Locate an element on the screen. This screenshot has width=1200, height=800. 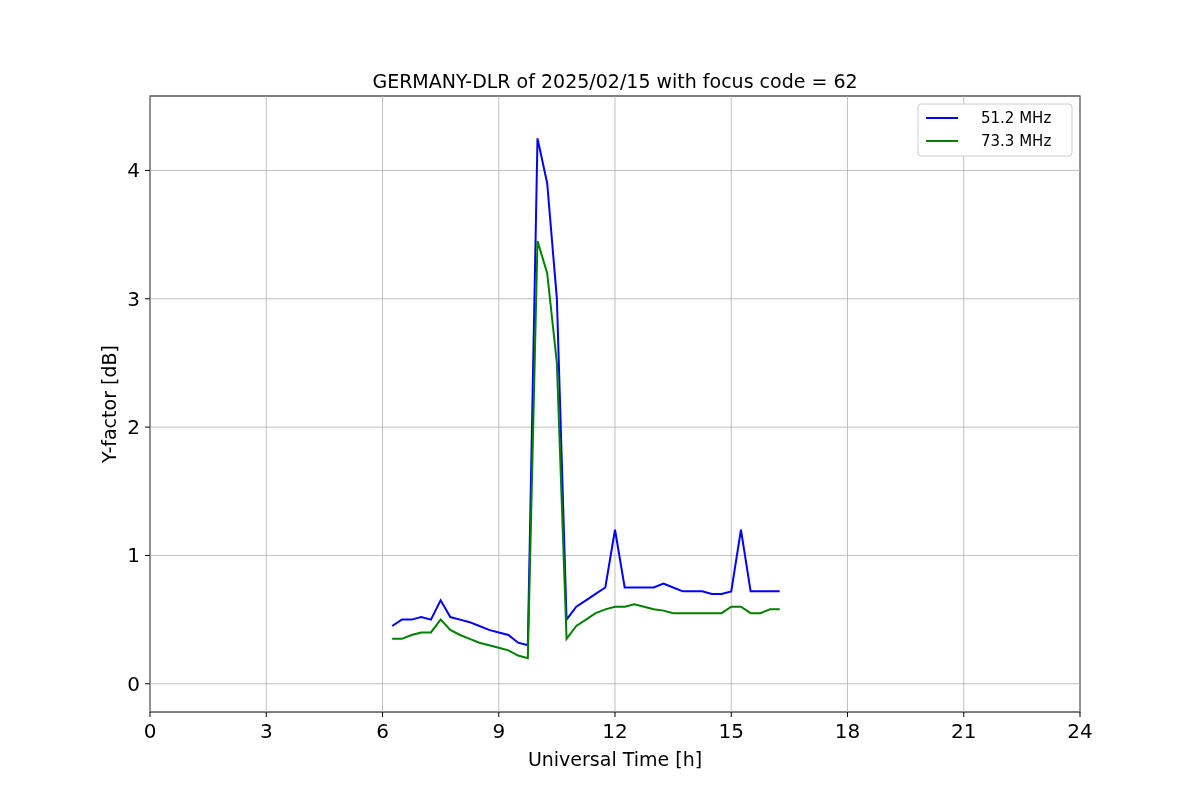
x-tick-label: 9 is located at coordinates (499, 731).